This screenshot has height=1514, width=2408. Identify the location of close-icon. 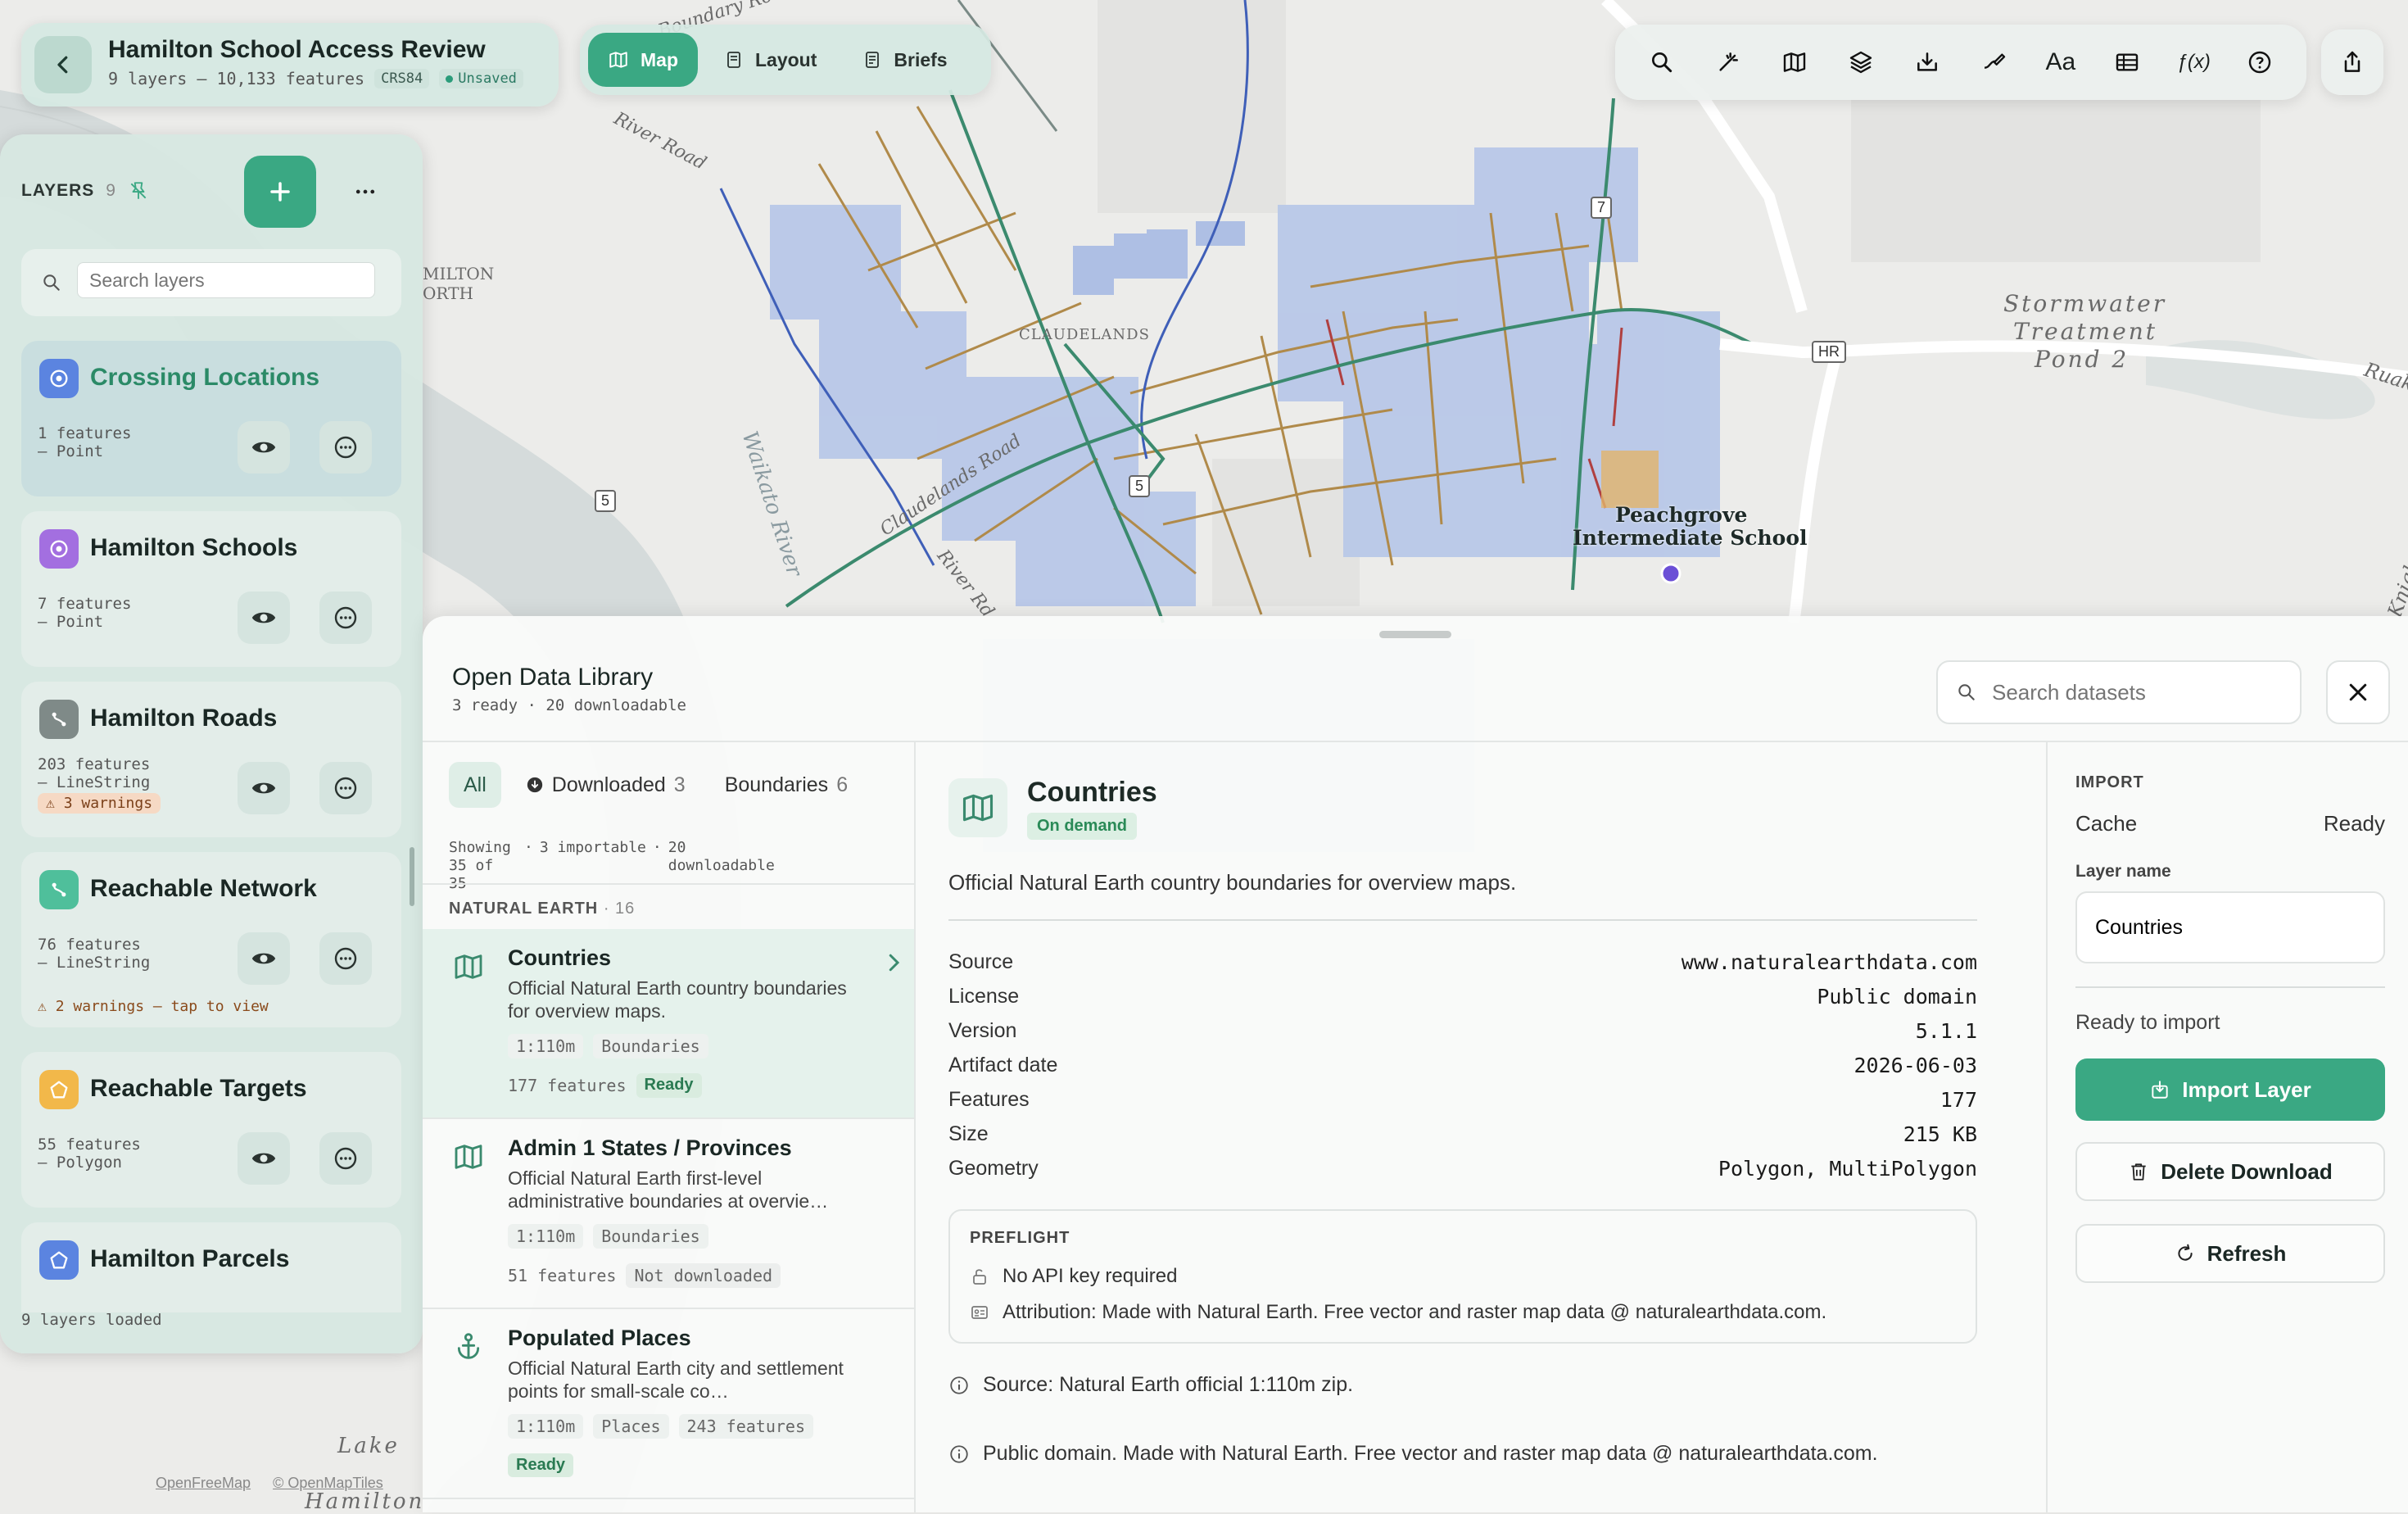
(2358, 692).